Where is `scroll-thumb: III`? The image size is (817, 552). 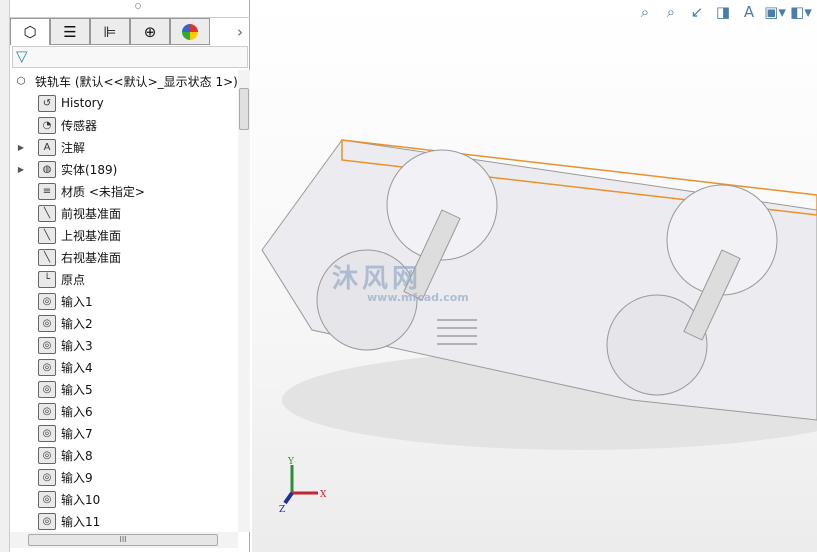 scroll-thumb: III is located at coordinates (123, 540).